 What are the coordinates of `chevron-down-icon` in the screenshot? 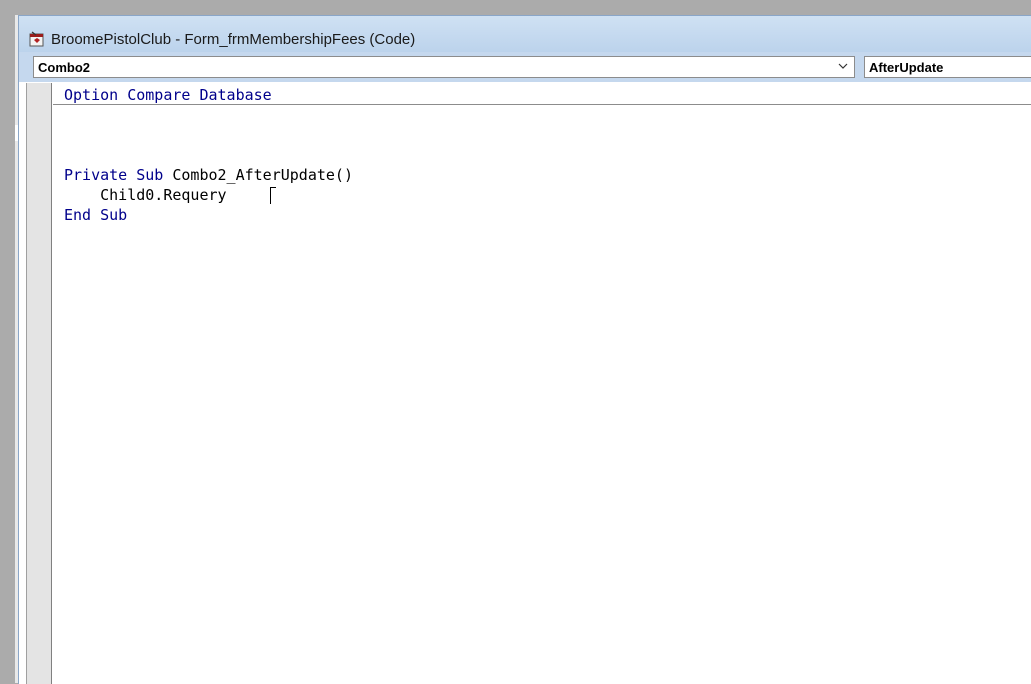 It's located at (843, 66).